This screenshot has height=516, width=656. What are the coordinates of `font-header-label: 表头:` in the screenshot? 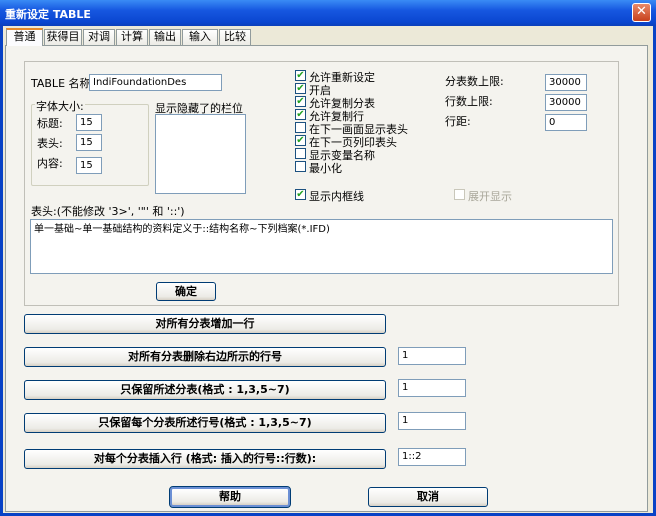 It's located at (50, 143).